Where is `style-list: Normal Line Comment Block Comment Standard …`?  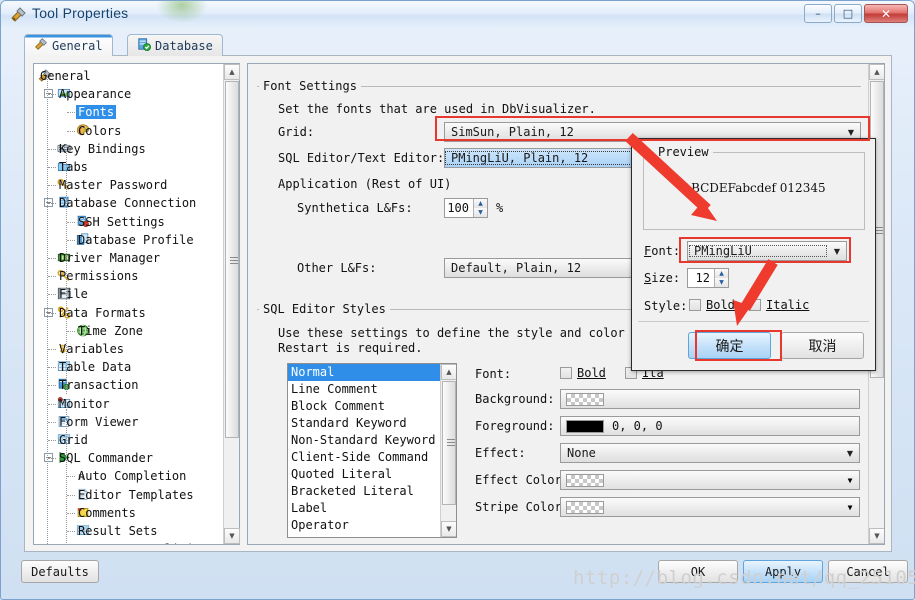
style-list: Normal Line Comment Block Comment Standard … is located at coordinates (372, 450).